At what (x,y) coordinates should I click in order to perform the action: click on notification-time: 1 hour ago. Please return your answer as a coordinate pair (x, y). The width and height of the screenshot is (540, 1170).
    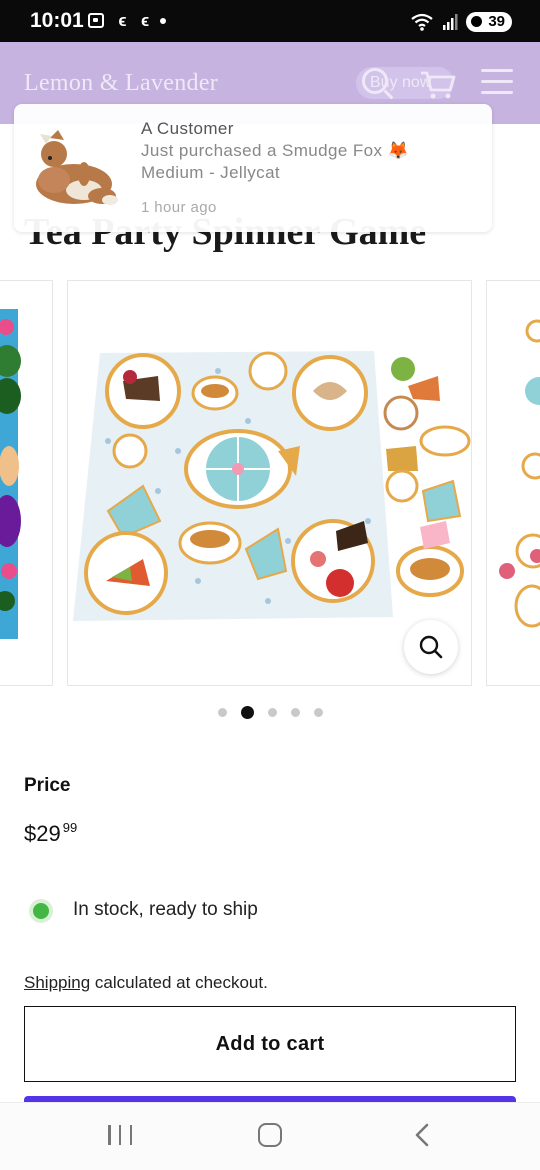
    Looking at the image, I should click on (179, 207).